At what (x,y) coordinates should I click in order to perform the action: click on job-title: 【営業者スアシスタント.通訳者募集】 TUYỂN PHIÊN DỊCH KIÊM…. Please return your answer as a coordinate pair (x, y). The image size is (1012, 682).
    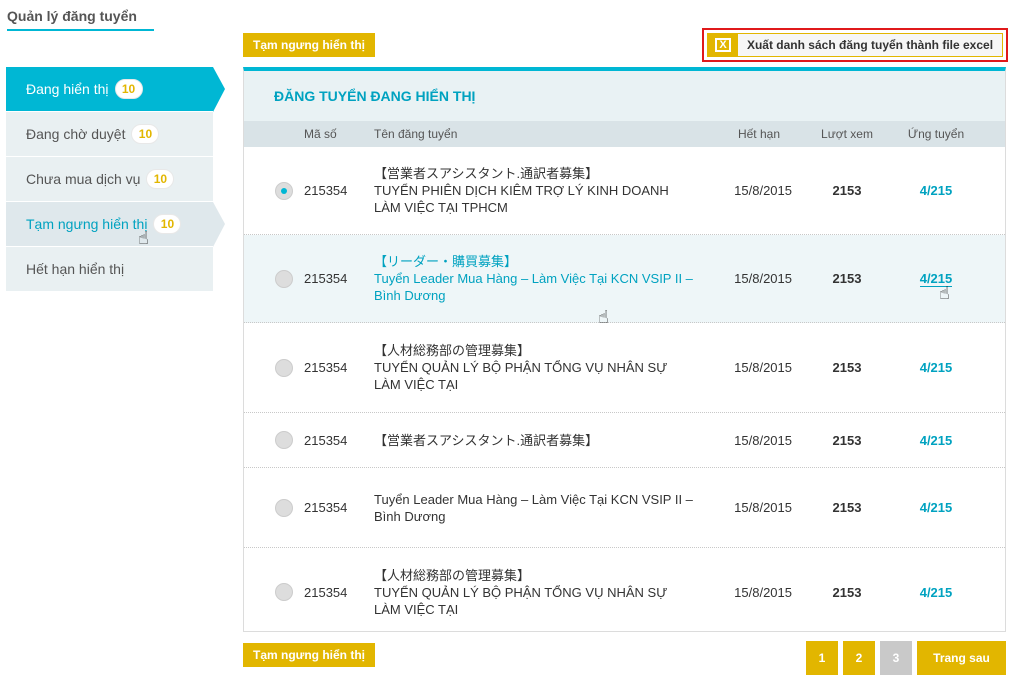
    Looking at the image, I should click on (534, 190).